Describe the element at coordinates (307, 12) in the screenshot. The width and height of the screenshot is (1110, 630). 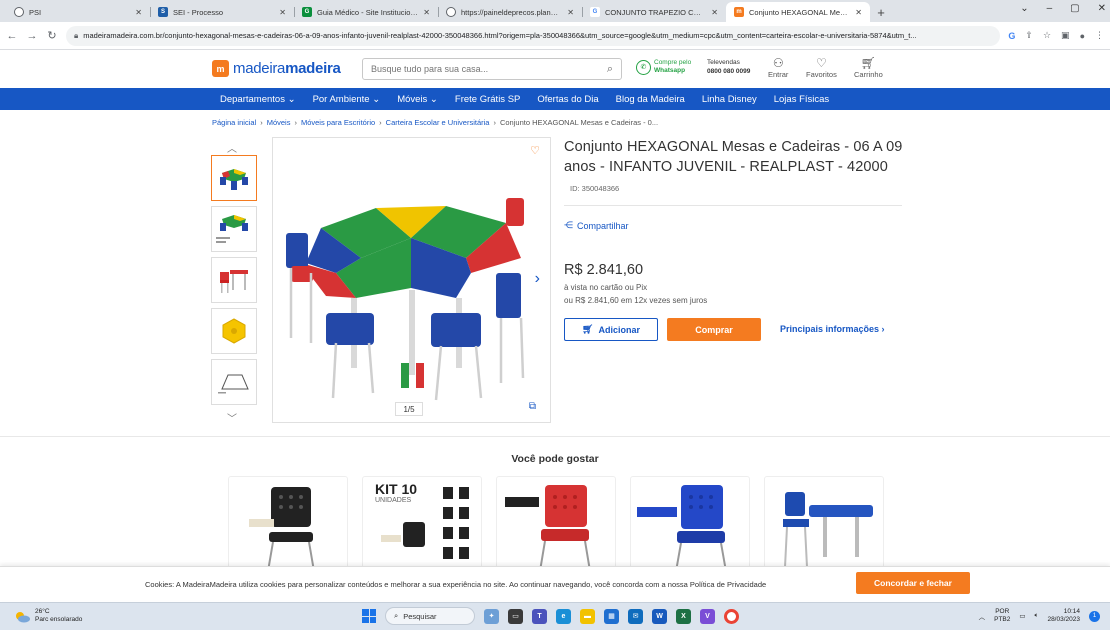
I see `guia-icon: G` at that location.